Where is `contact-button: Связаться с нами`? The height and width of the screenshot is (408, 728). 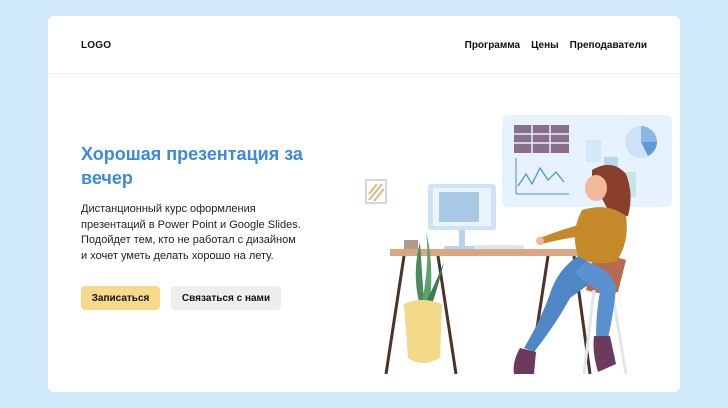 contact-button: Связаться с нами is located at coordinates (226, 298).